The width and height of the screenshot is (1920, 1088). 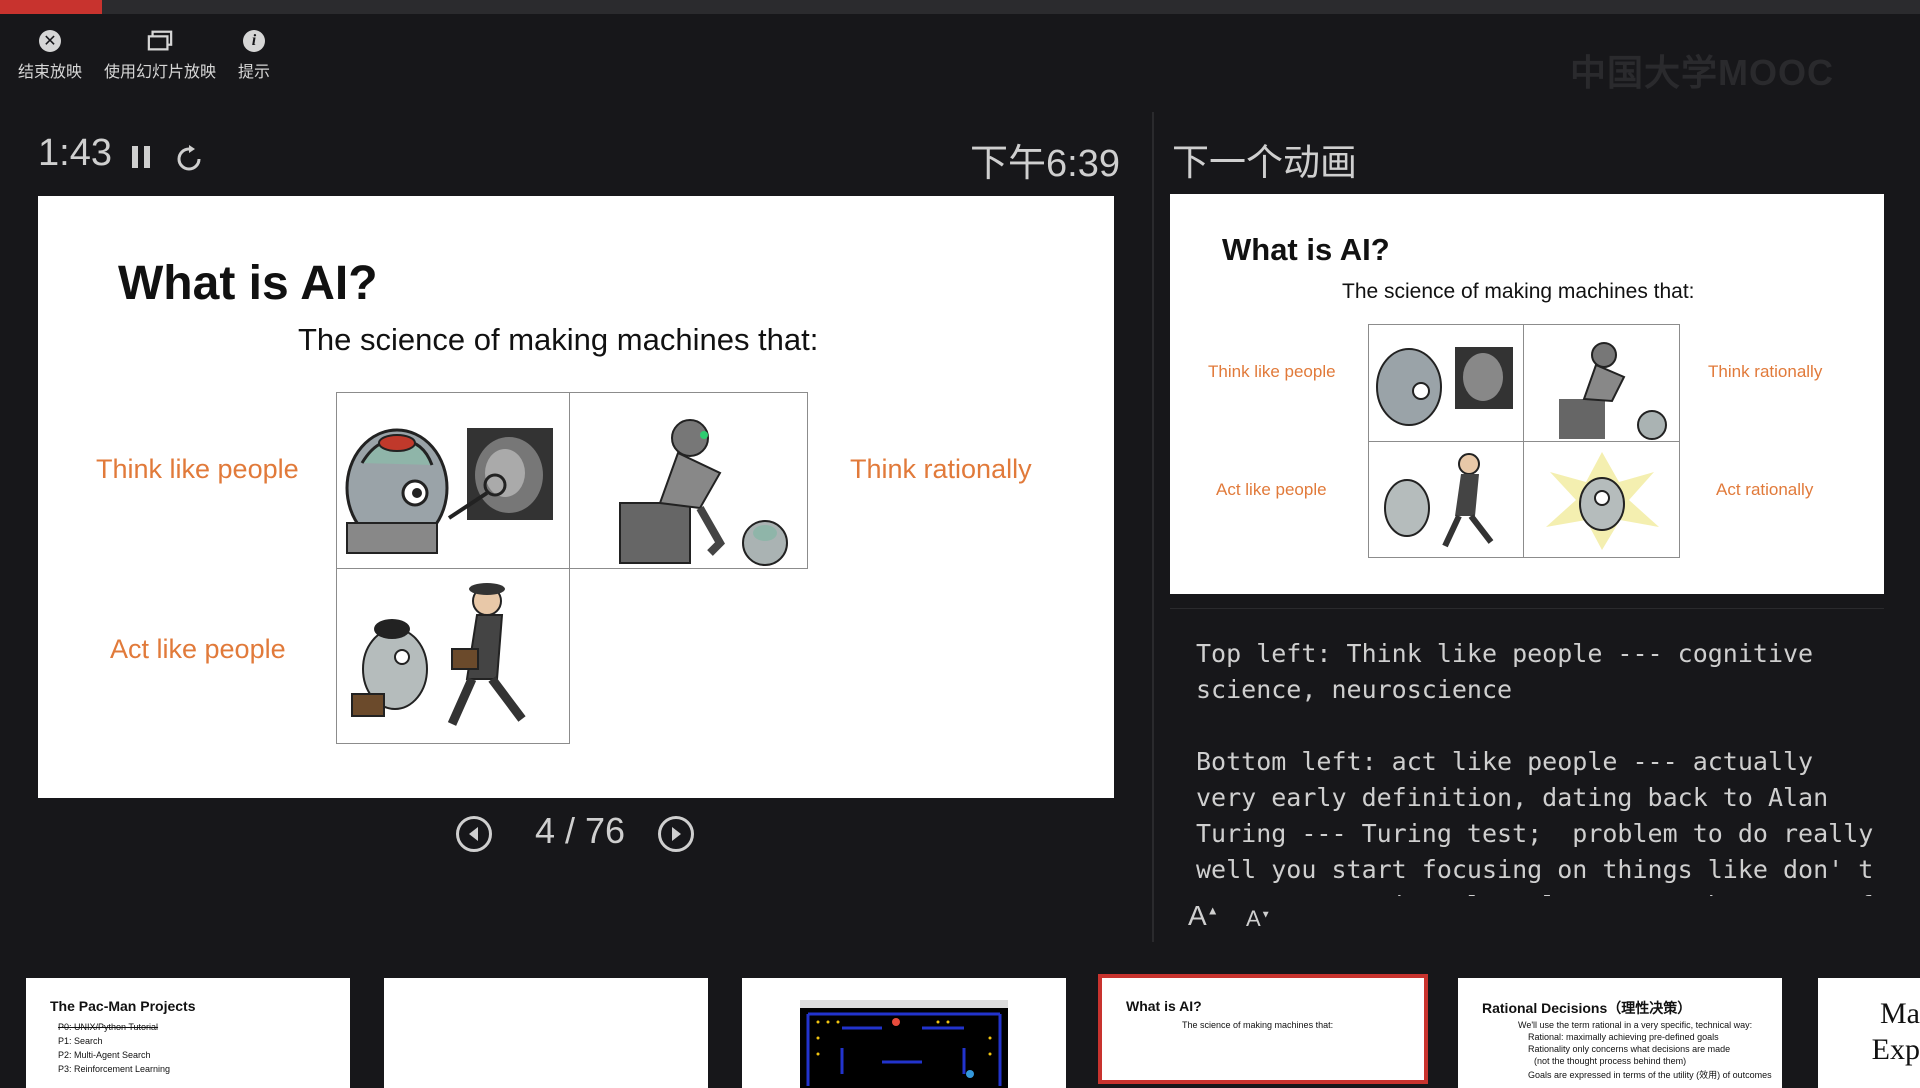 I want to click on thumbnail-title: The Pac-Man Projects, so click(x=123, y=1006).